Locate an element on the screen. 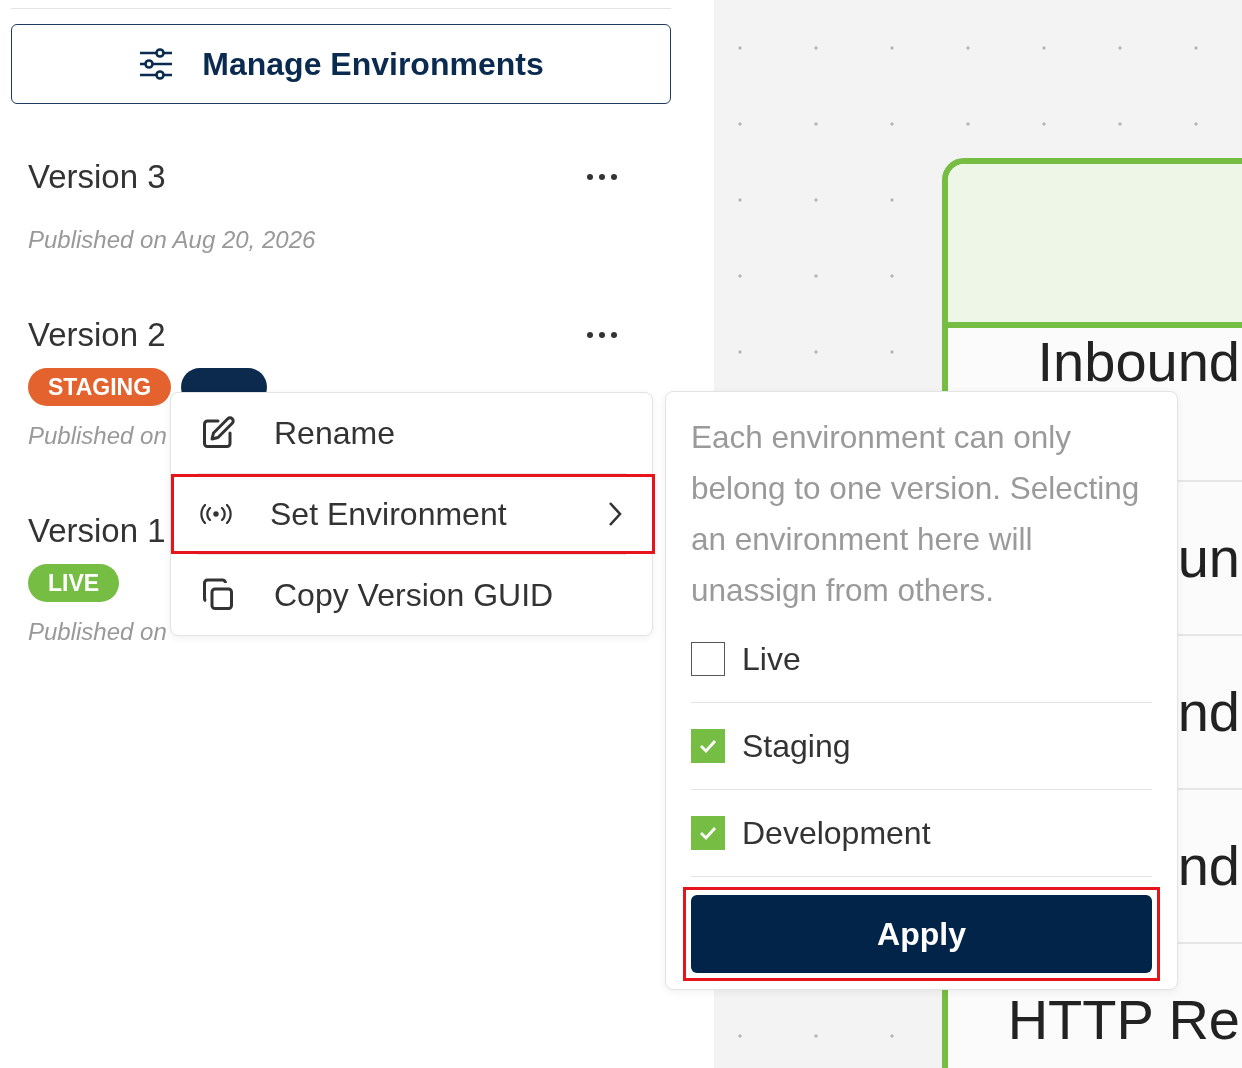 This screenshot has height=1068, width=1242. version-title: Version 3 is located at coordinates (97, 177).